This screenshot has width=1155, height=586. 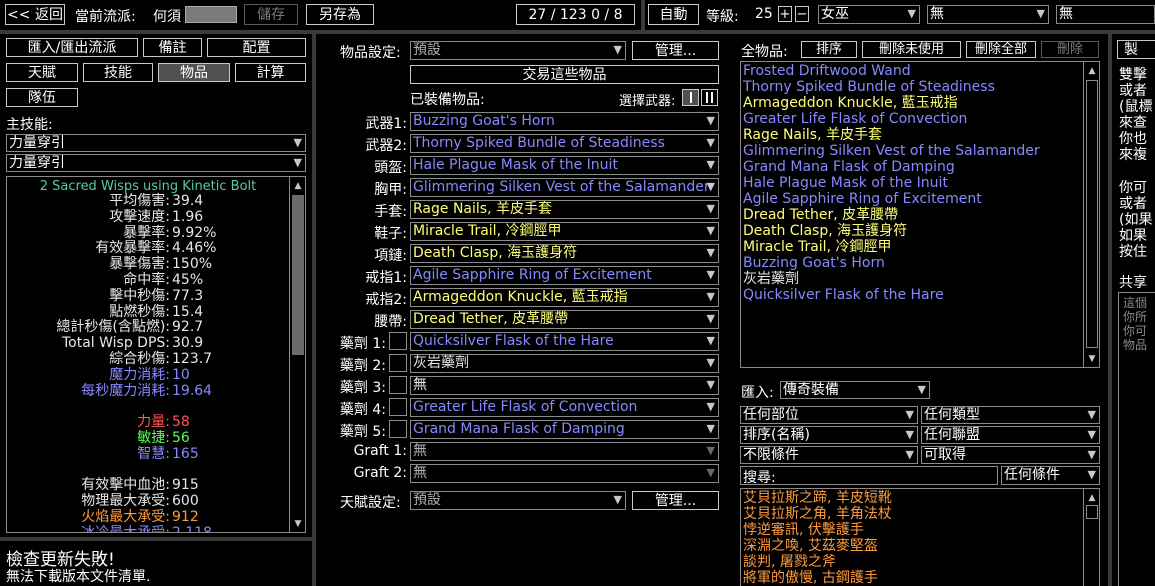 What do you see at coordinates (420, 385) in the screenshot?
I see `slot-item-name: 無` at bounding box center [420, 385].